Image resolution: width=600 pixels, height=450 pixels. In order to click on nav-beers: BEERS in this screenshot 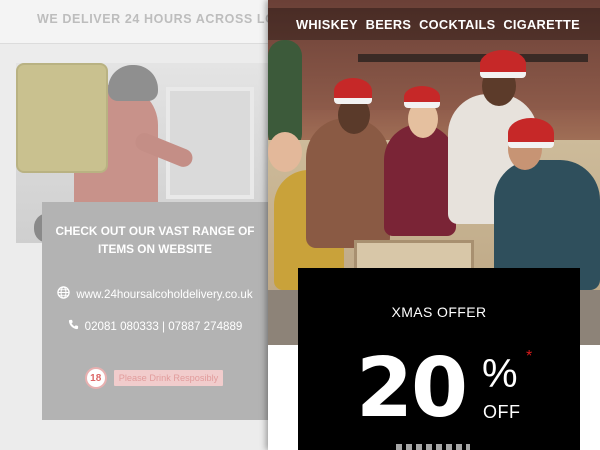, I will do `click(389, 24)`.